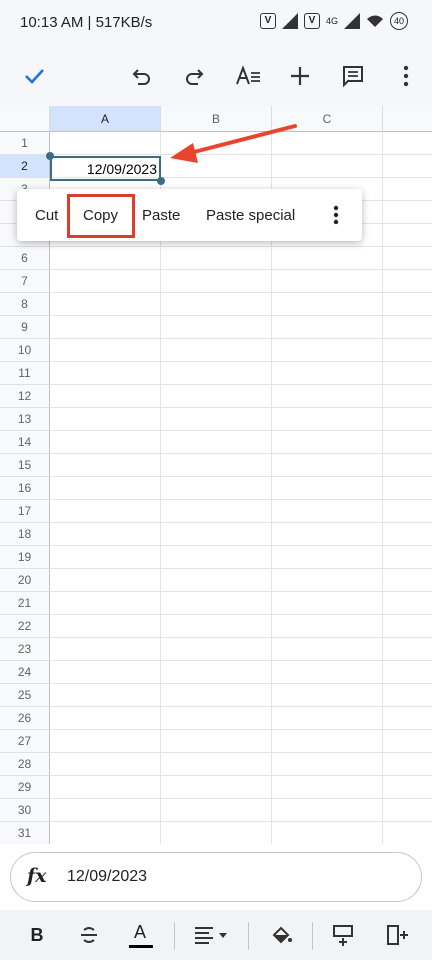  Describe the element at coordinates (34, 76) in the screenshot. I see `check-icon` at that location.